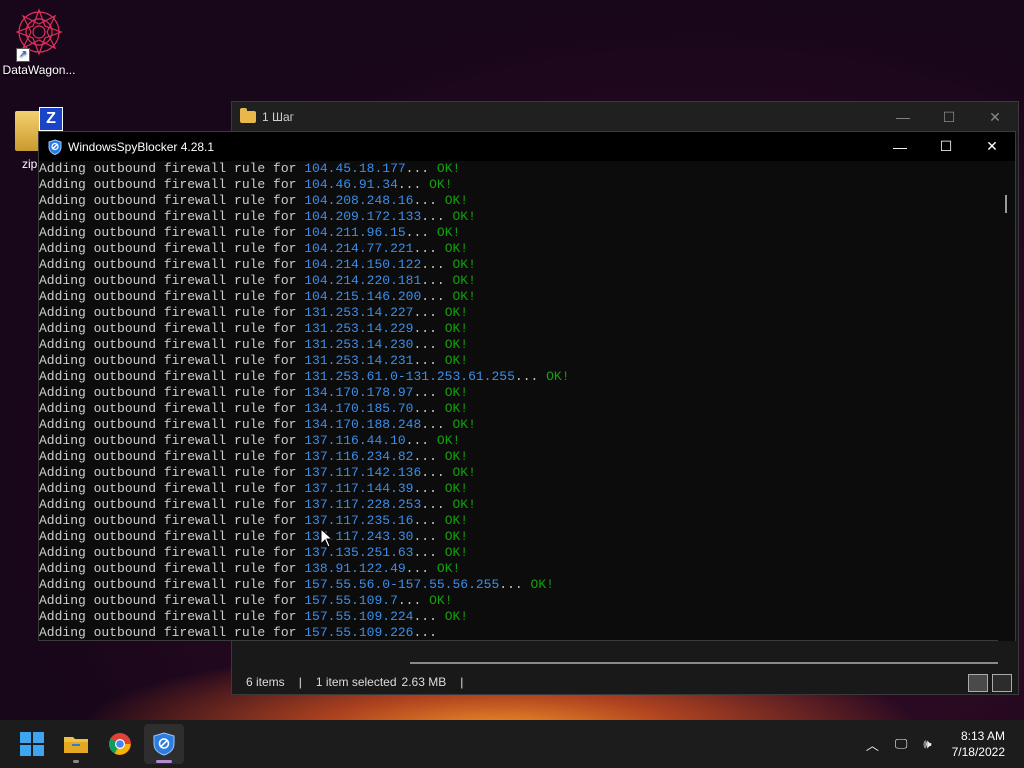 Image resolution: width=1024 pixels, height=768 pixels. I want to click on log-ip: 137.117.228.253, so click(363, 504).